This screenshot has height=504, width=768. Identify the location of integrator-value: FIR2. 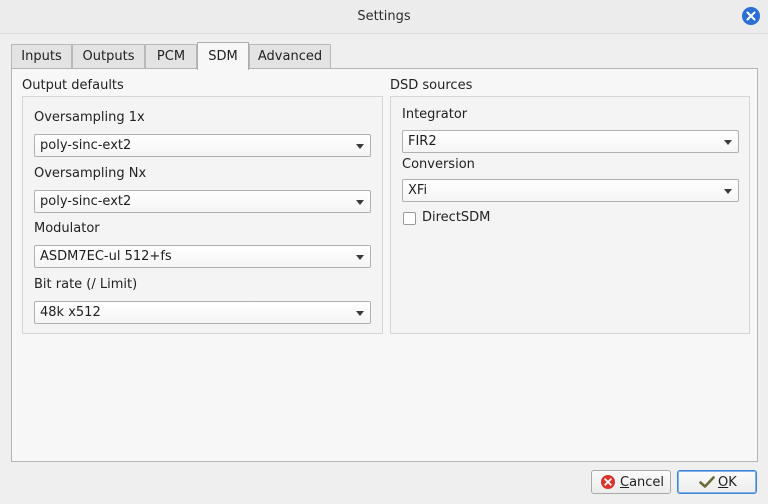
(422, 141).